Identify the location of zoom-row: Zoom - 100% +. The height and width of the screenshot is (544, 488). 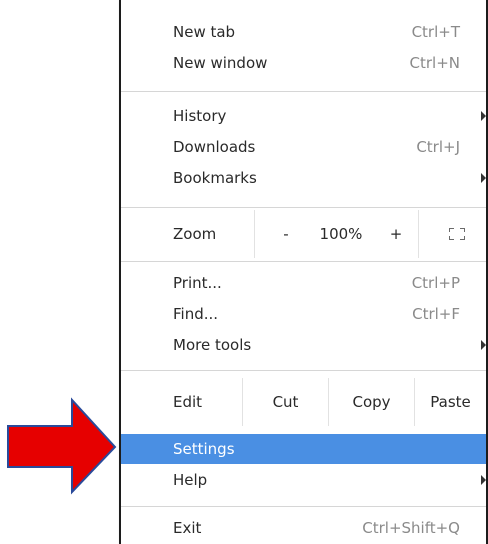
(303, 234).